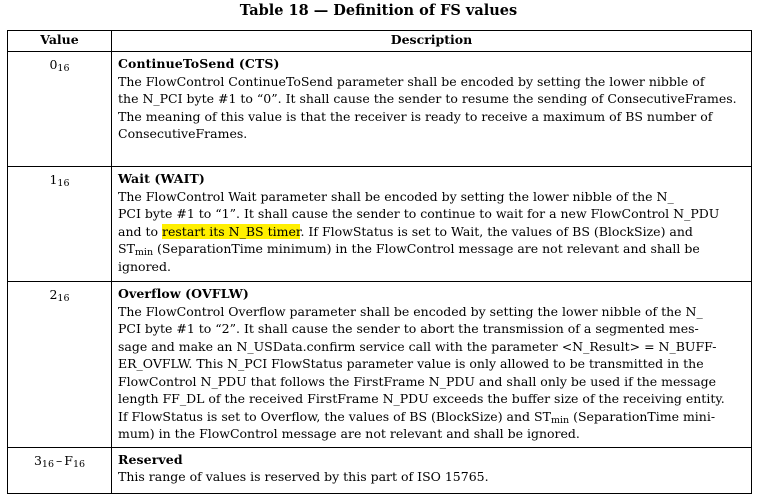 The image size is (757, 494). What do you see at coordinates (59, 470) in the screenshot?
I see `value-cell: 316– F16` at bounding box center [59, 470].